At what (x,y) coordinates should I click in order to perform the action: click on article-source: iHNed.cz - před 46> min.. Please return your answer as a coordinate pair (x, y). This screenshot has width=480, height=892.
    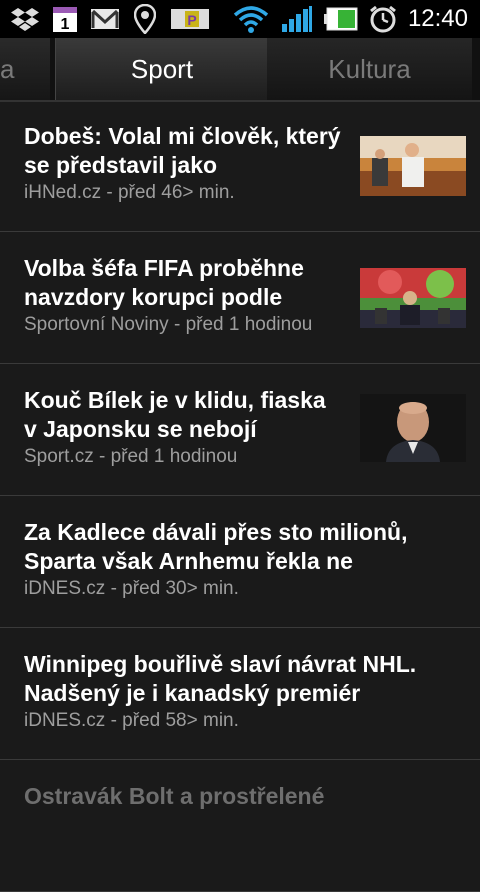
    Looking at the image, I should click on (129, 192).